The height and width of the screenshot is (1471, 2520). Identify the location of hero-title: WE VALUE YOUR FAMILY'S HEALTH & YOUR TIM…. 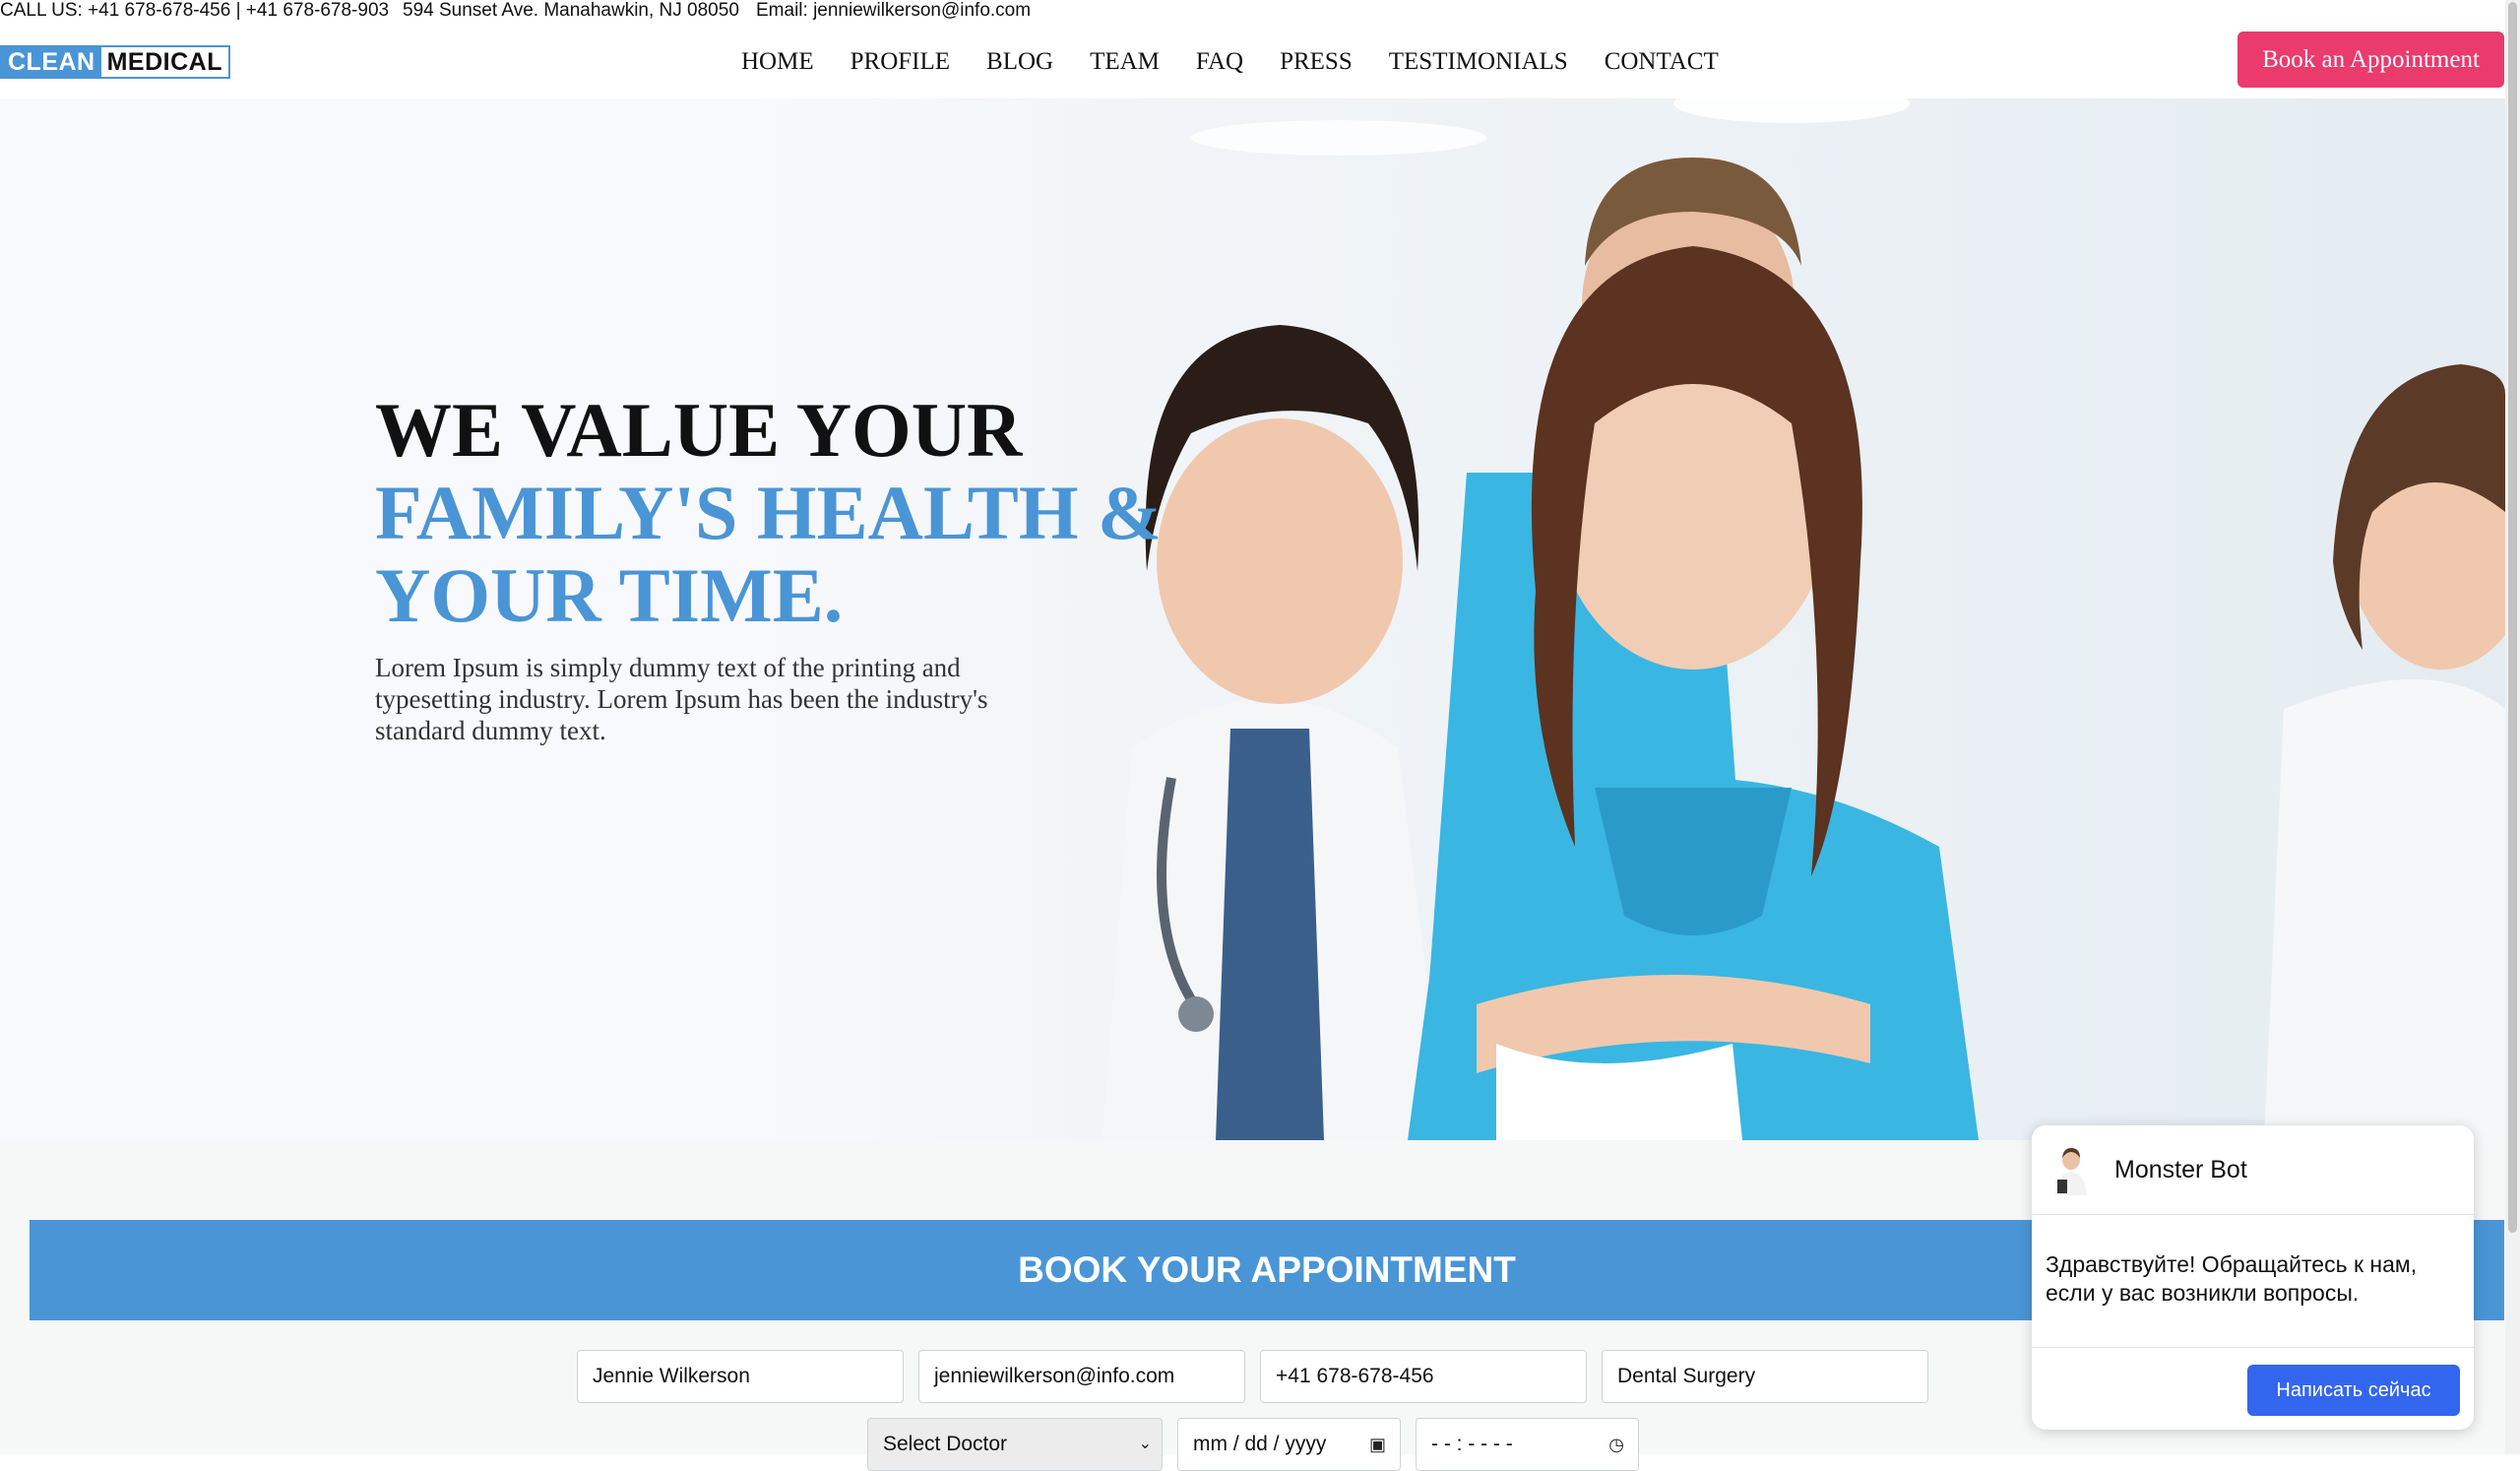
(768, 513).